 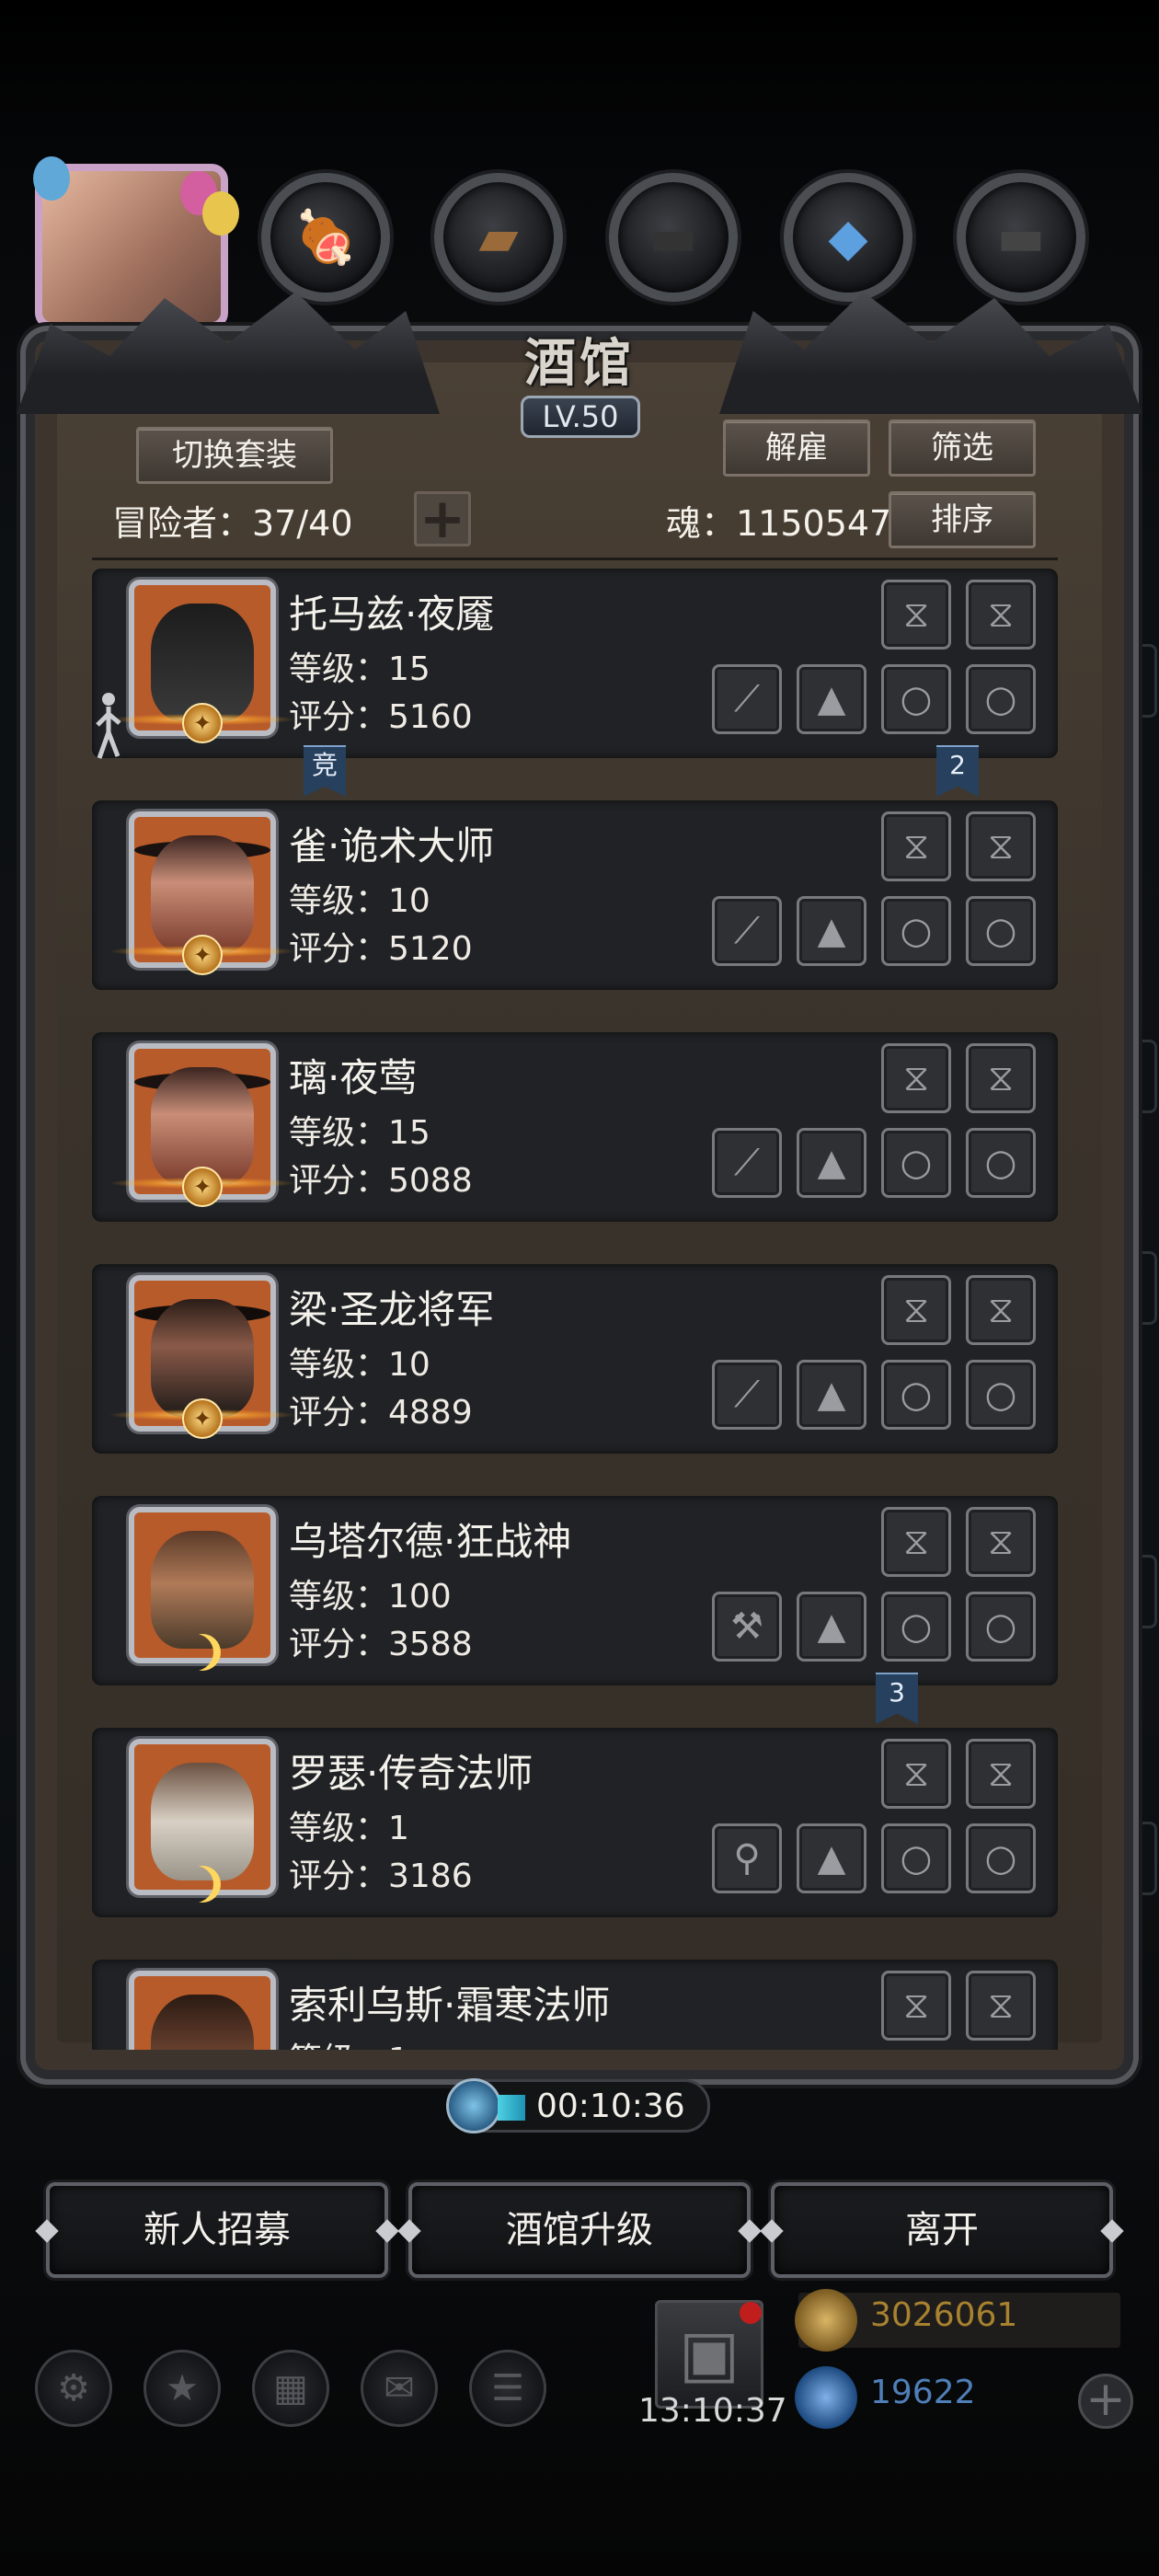 I want to click on mail-icon: ✉, so click(x=399, y=2388).